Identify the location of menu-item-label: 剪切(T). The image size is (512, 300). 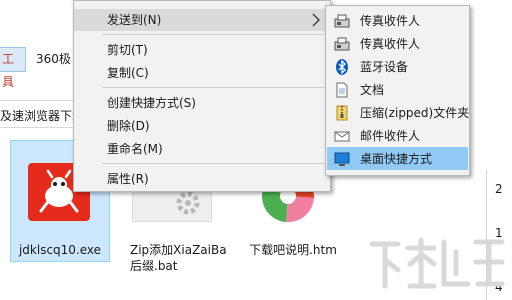
(127, 50).